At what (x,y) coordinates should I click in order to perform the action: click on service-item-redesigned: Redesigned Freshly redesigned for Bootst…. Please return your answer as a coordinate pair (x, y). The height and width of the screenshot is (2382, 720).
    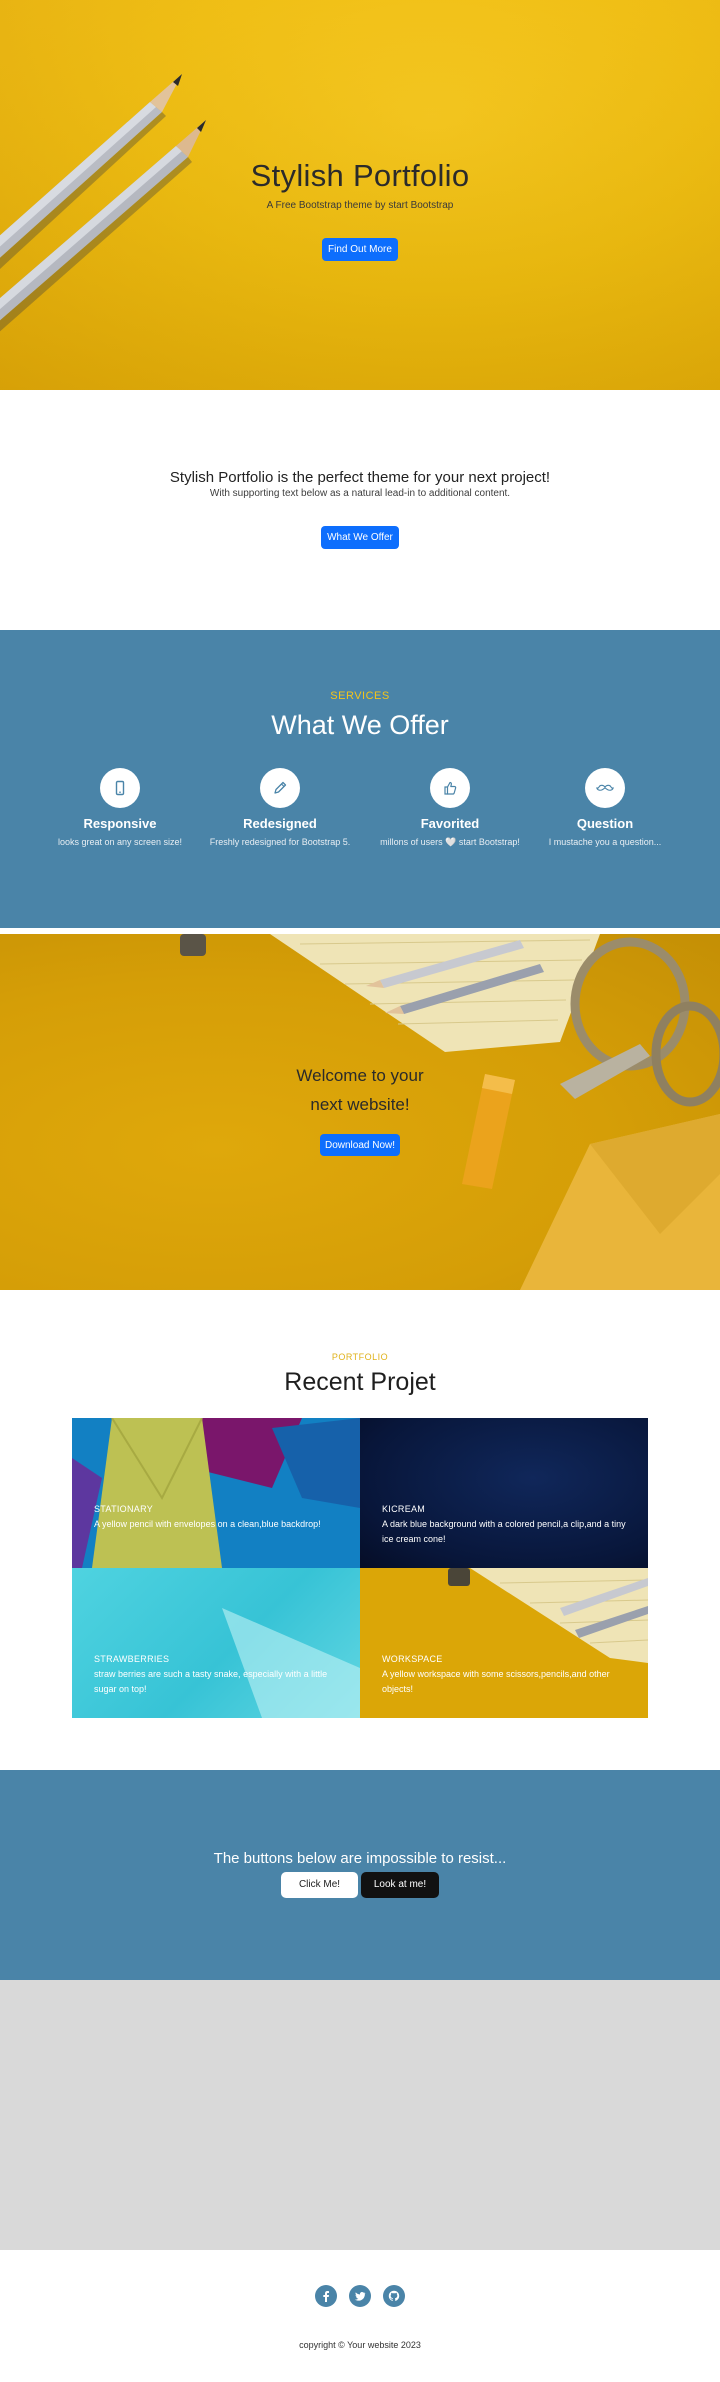
    Looking at the image, I should click on (280, 807).